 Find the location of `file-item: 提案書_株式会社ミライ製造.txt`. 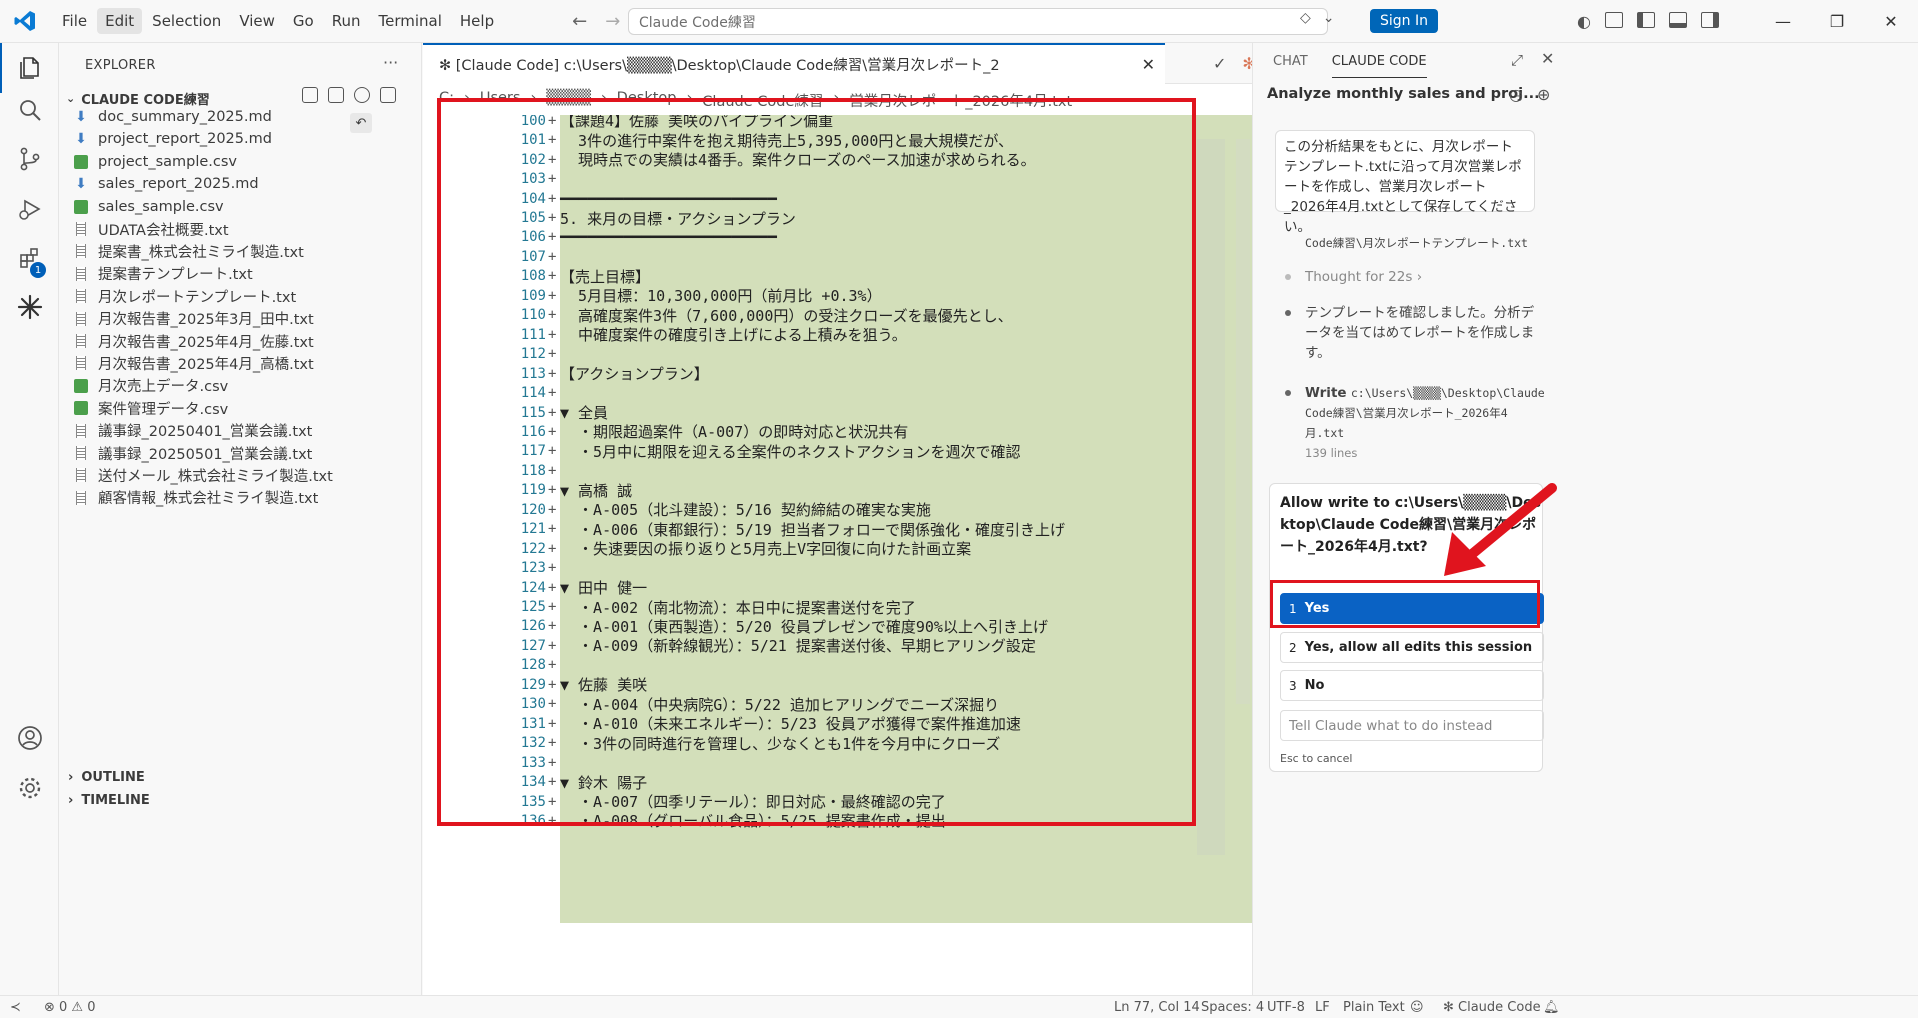

file-item: 提案書_株式会社ミライ製造.txt is located at coordinates (189, 251).